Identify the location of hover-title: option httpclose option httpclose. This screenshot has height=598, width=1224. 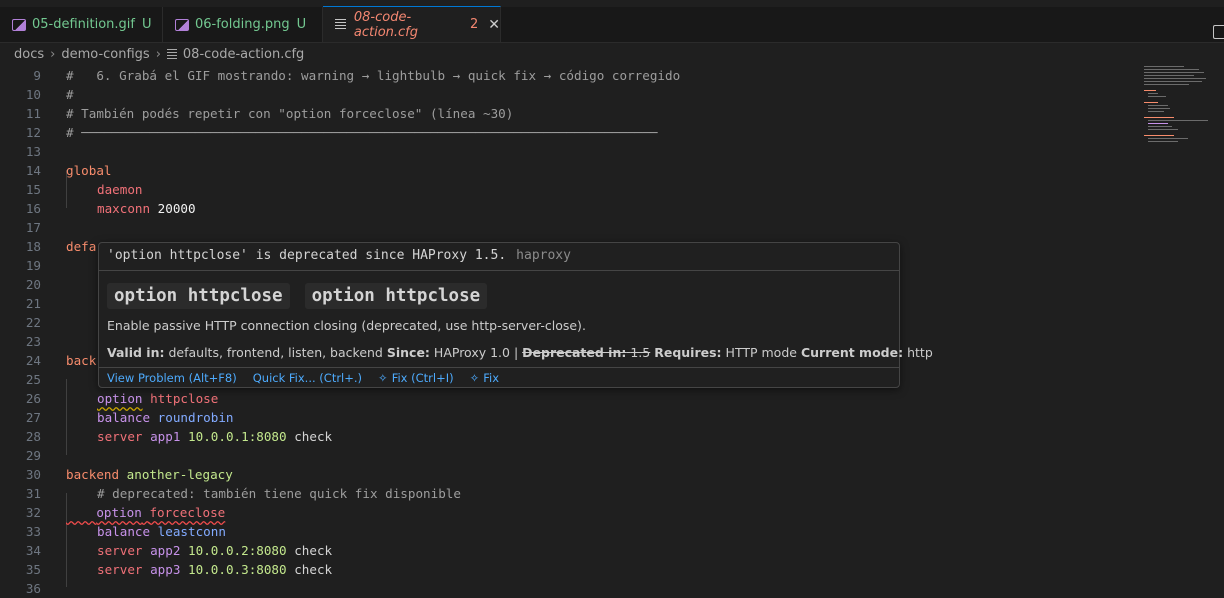
(297, 296).